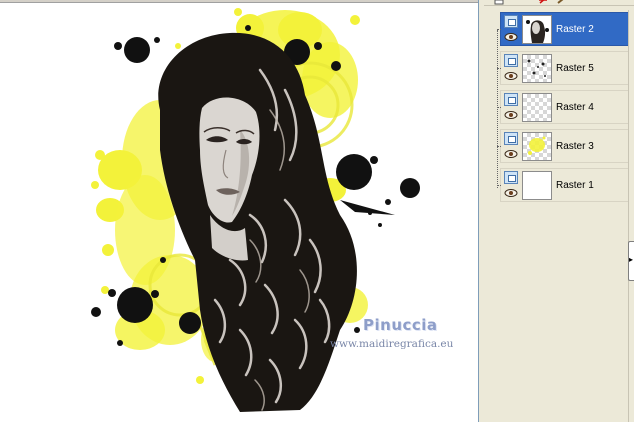  Describe the element at coordinates (400, 325) in the screenshot. I see `watermark-title: Pinuccia` at that location.